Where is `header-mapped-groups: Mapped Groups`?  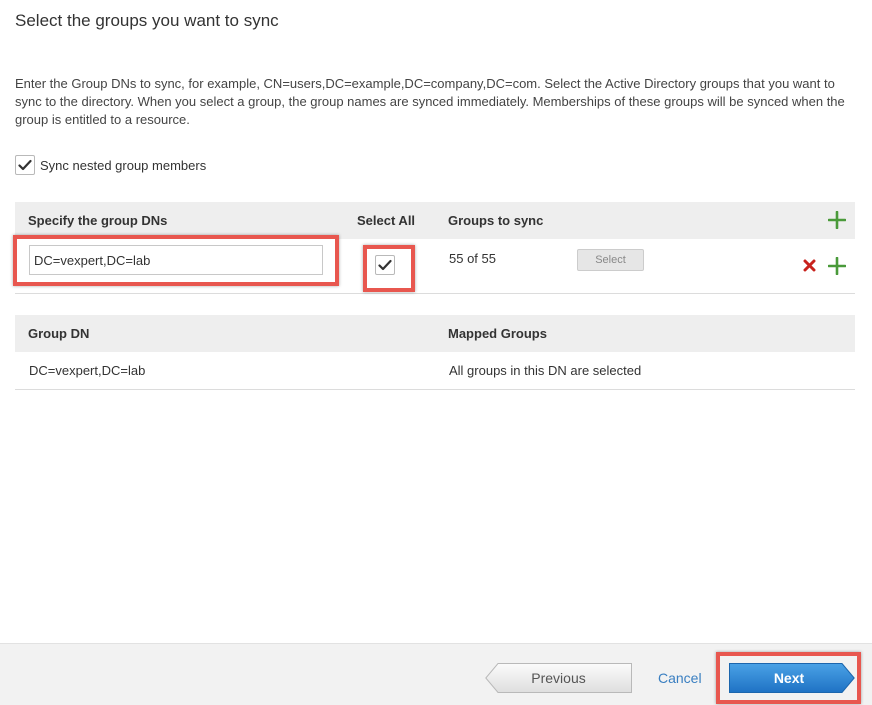 header-mapped-groups: Mapped Groups is located at coordinates (497, 333).